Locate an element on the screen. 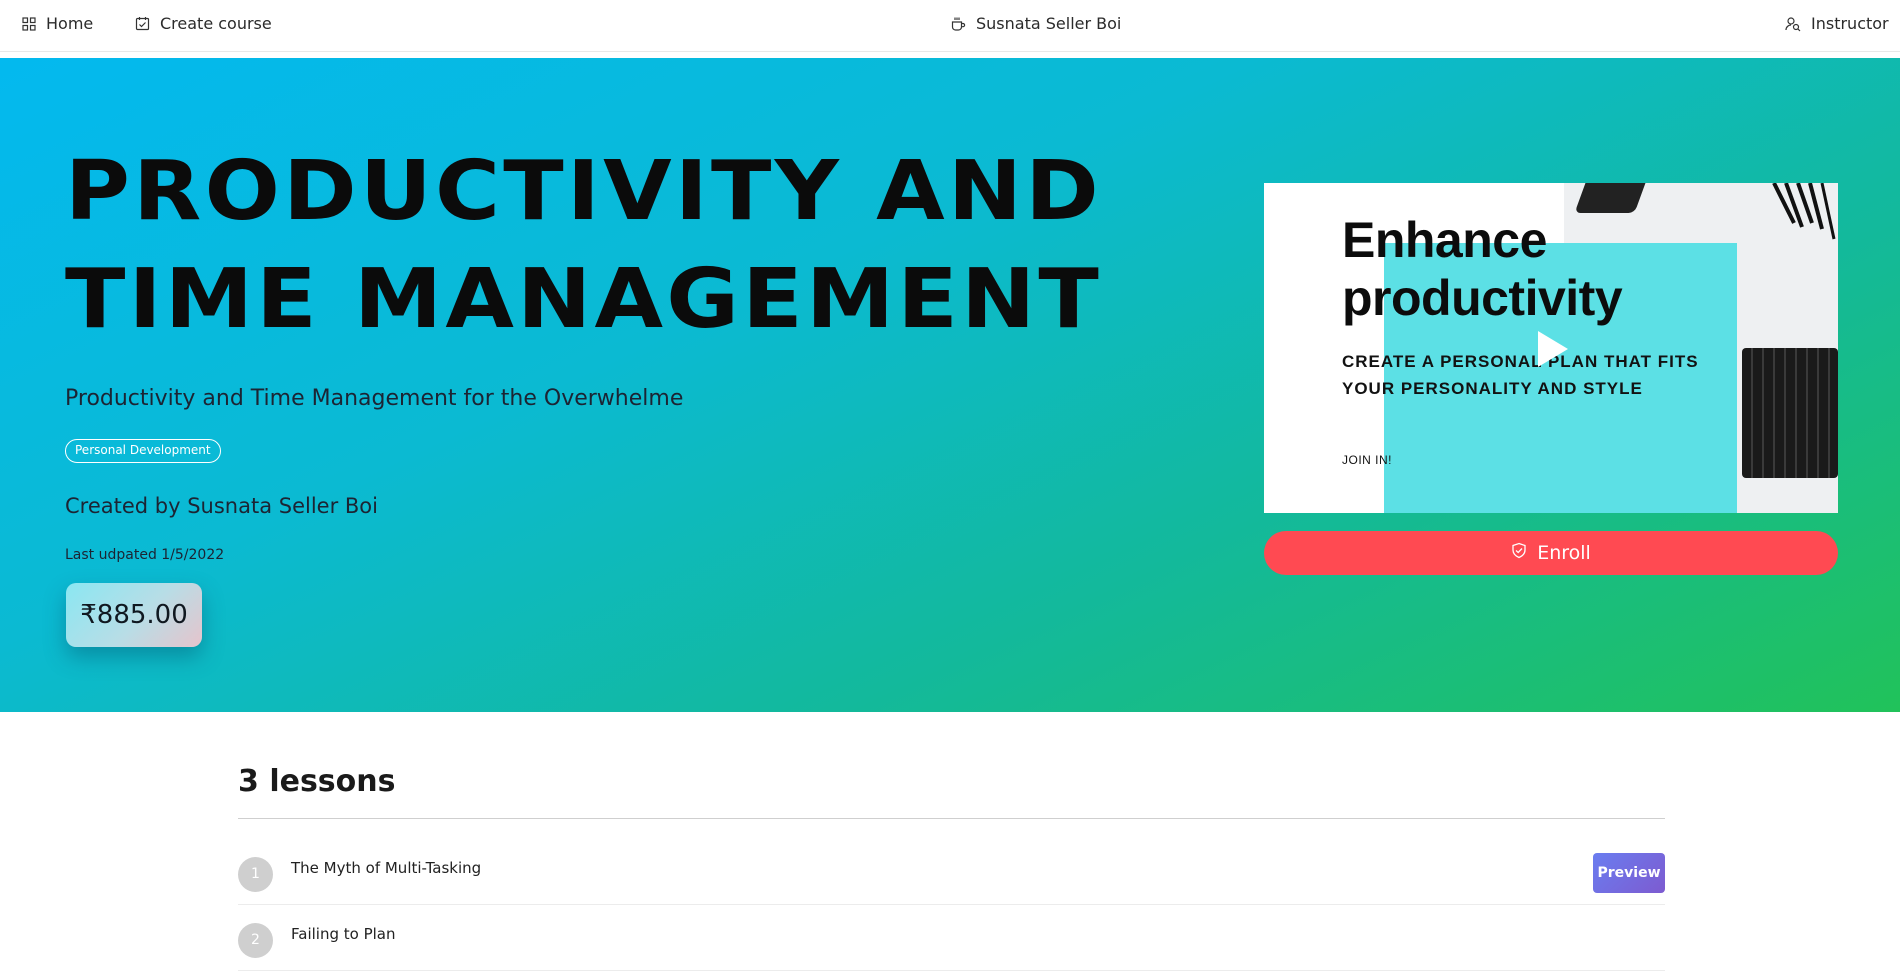 Image resolution: width=1900 pixels, height=971 pixels. laptop-shape is located at coordinates (1610, 198).